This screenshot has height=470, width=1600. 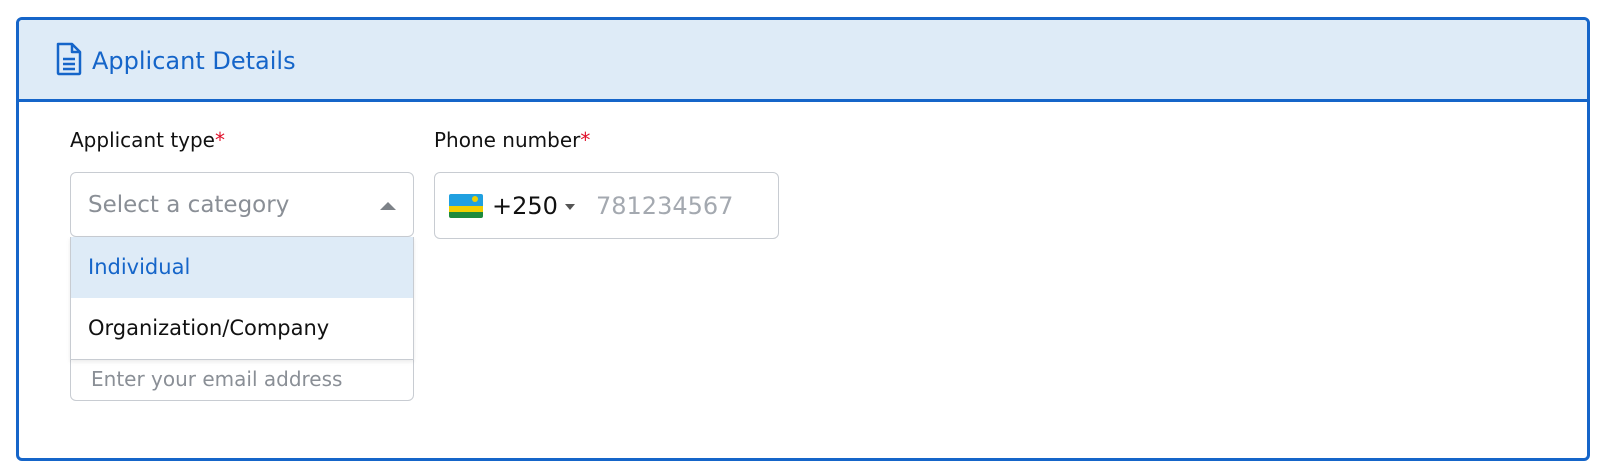 What do you see at coordinates (664, 206) in the screenshot?
I see `phone-number-placeholder: 781234567` at bounding box center [664, 206].